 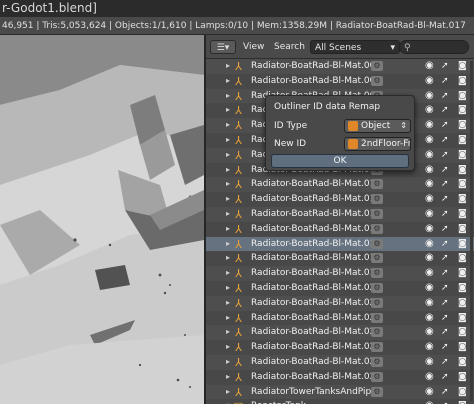 I want to click on outliner-row: ▸ ⅄ Radiator-BoatRad-Bl-Mat.021 ⚙ ◉ ➚ ◙, so click(x=340, y=303).